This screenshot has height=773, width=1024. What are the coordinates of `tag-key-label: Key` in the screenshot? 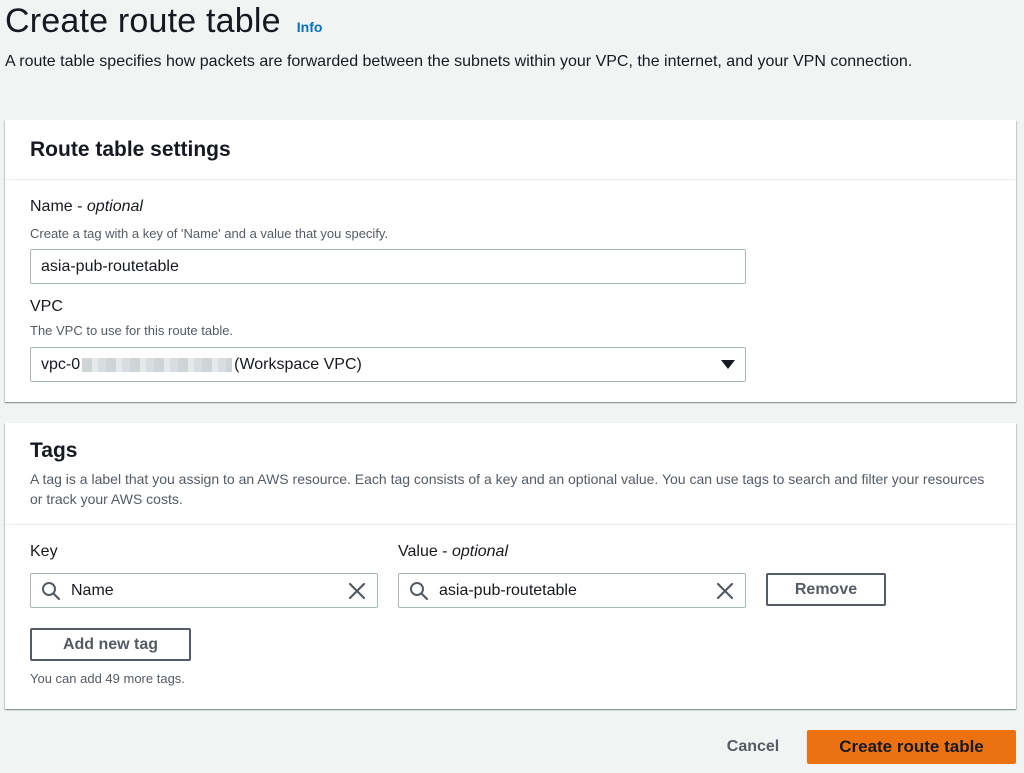 It's located at (44, 551).